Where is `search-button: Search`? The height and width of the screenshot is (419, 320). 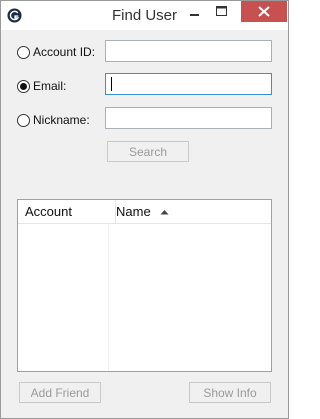
search-button: Search is located at coordinates (148, 151).